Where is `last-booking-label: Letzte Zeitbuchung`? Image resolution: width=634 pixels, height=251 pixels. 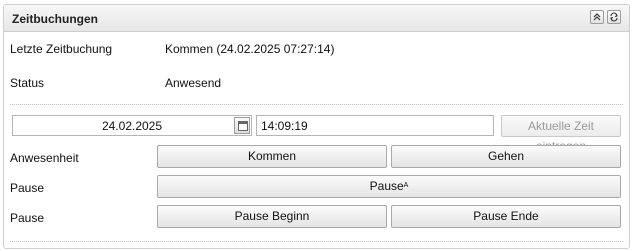
last-booking-label: Letzte Zeitbuchung is located at coordinates (61, 49).